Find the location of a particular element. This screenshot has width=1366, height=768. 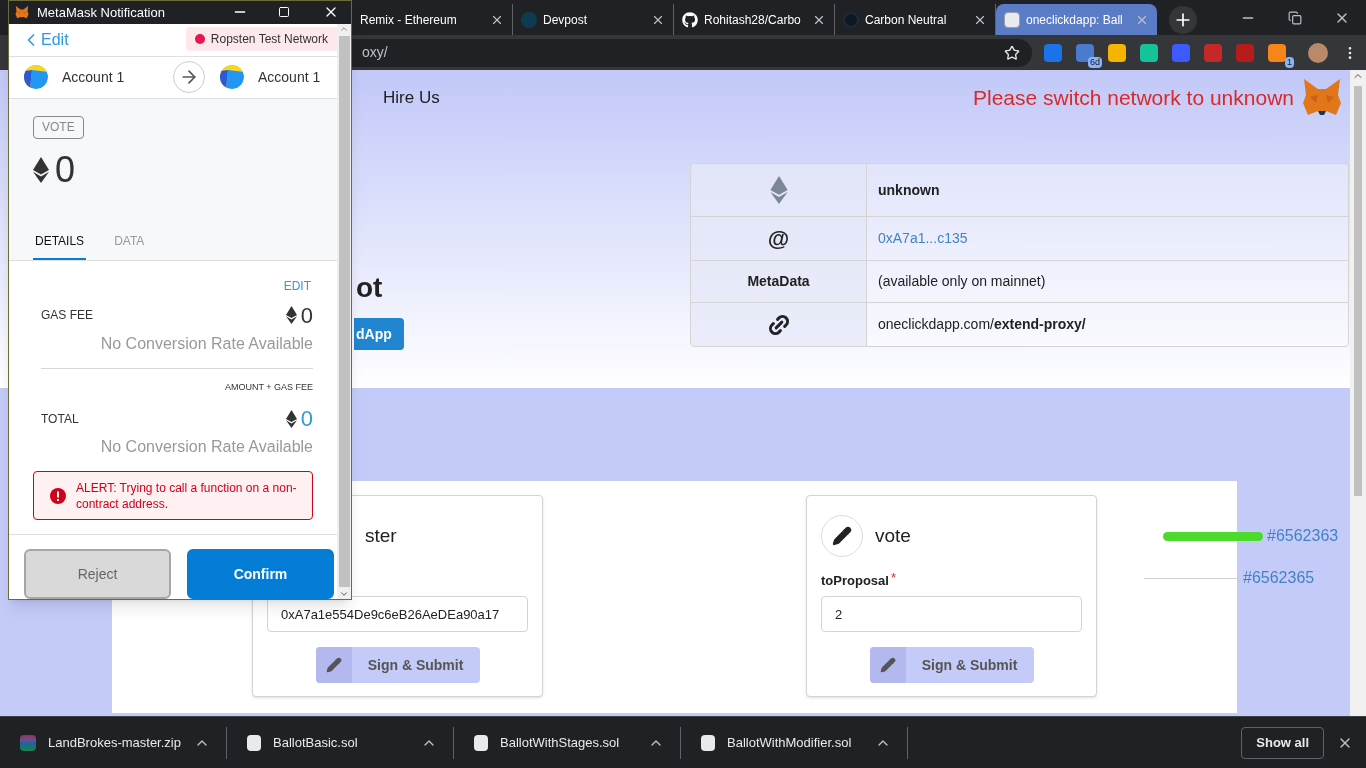

show-all-button: Show all is located at coordinates (1282, 742).